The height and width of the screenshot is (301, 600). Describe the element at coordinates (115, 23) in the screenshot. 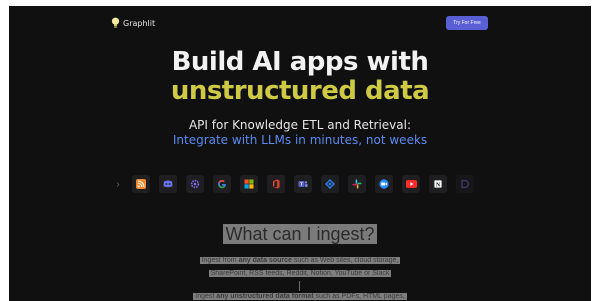

I see `lightbulb-icon` at that location.